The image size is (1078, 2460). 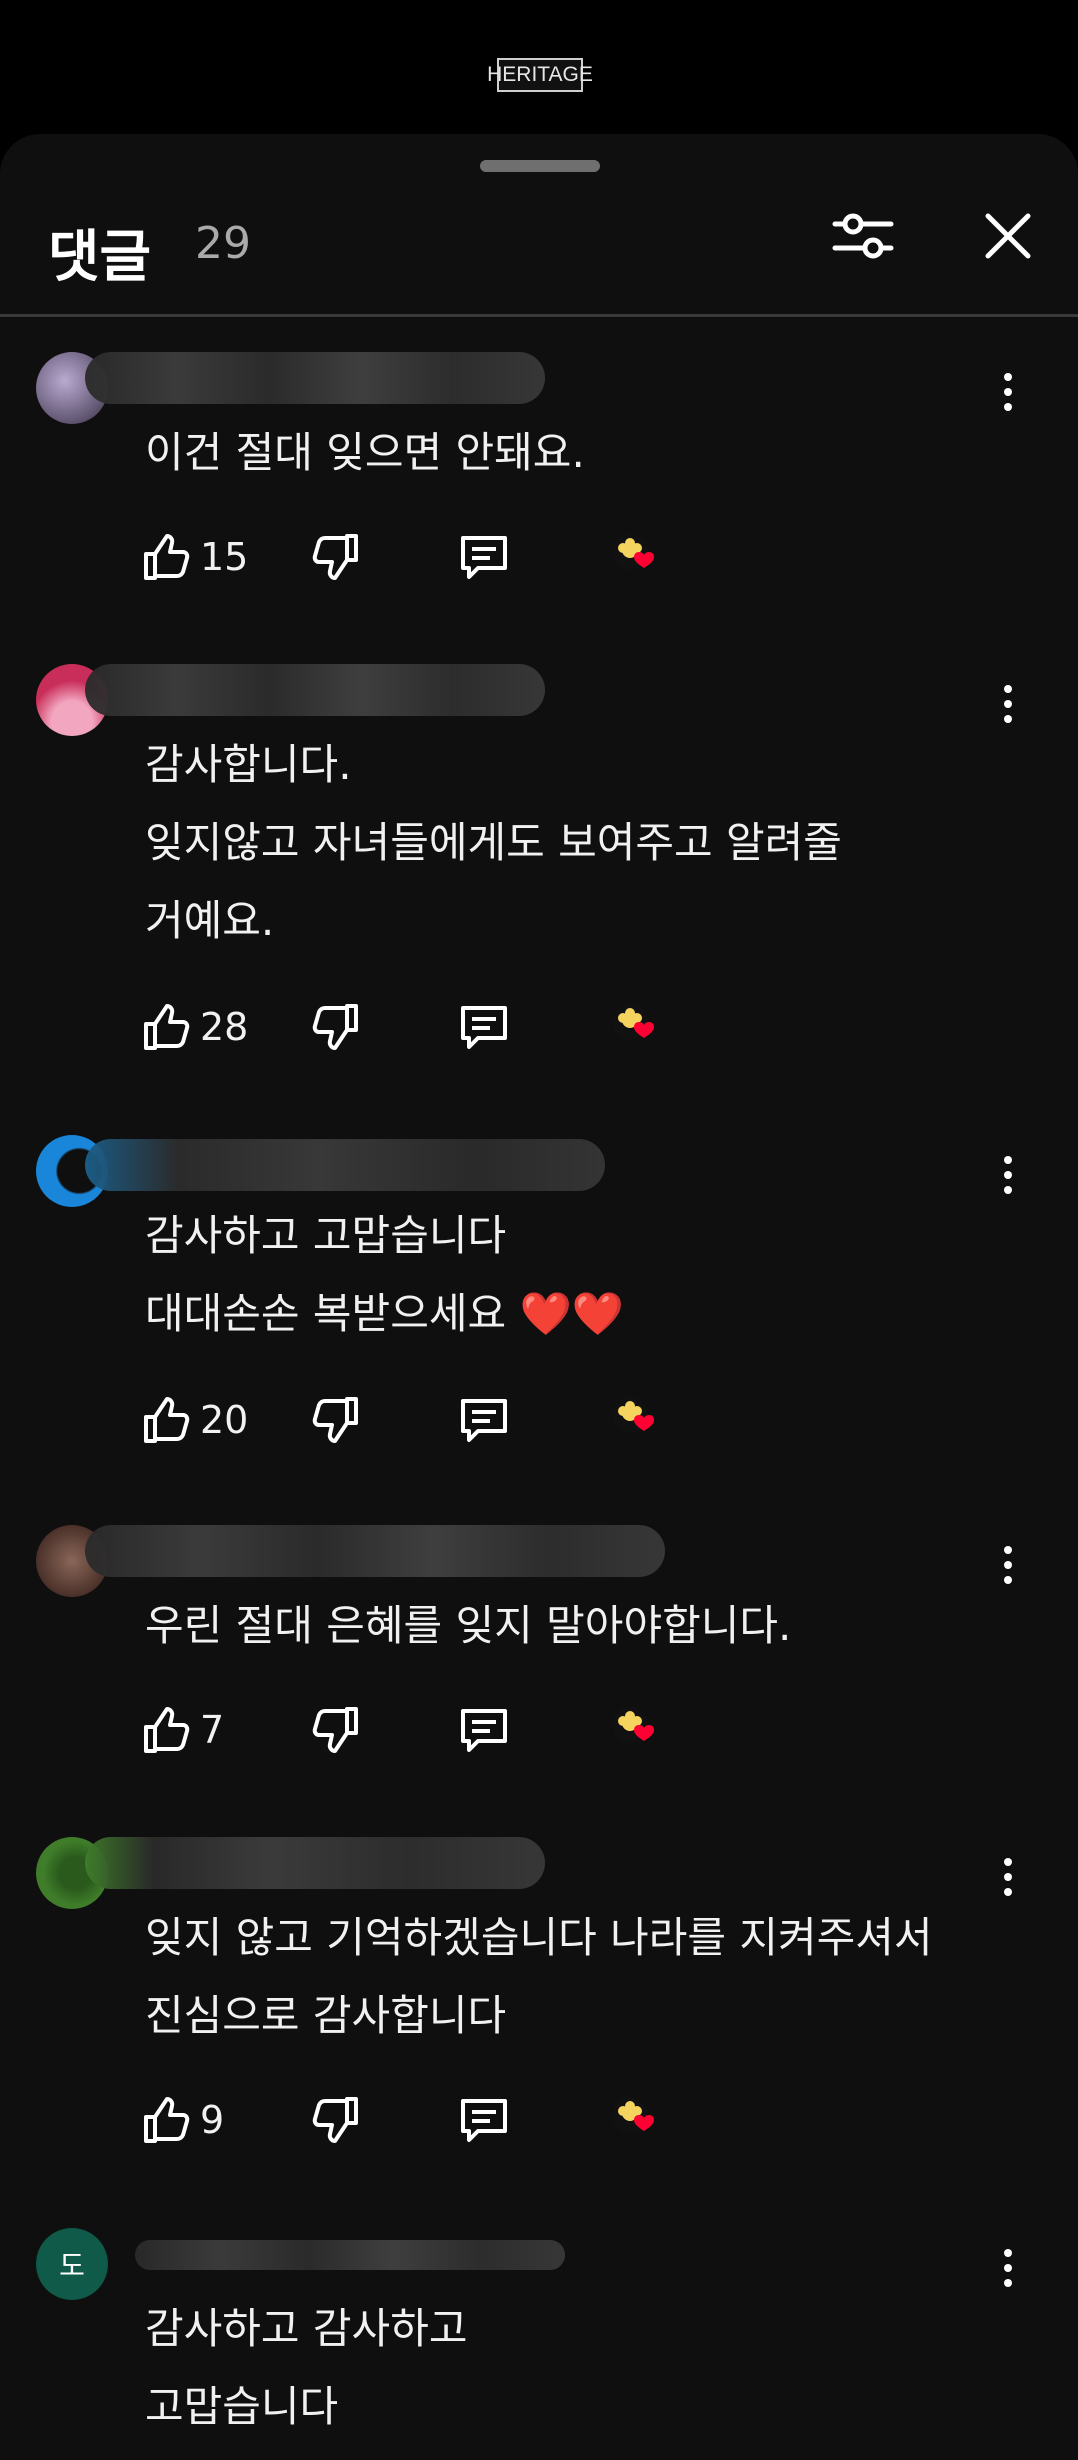 What do you see at coordinates (223, 243) in the screenshot?
I see `comments-count: 29` at bounding box center [223, 243].